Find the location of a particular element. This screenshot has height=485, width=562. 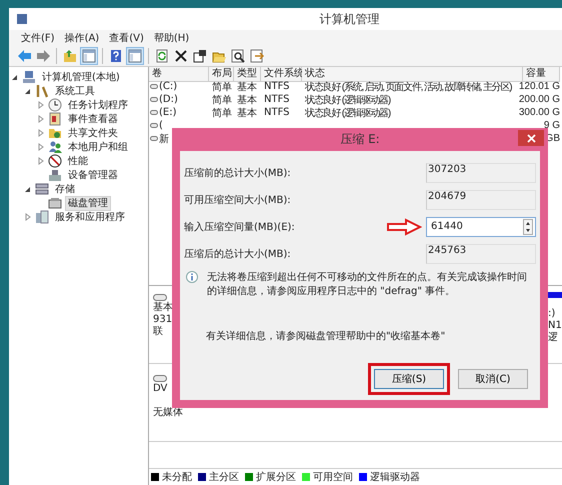

table-cell-text: 新 is located at coordinates (164, 139).